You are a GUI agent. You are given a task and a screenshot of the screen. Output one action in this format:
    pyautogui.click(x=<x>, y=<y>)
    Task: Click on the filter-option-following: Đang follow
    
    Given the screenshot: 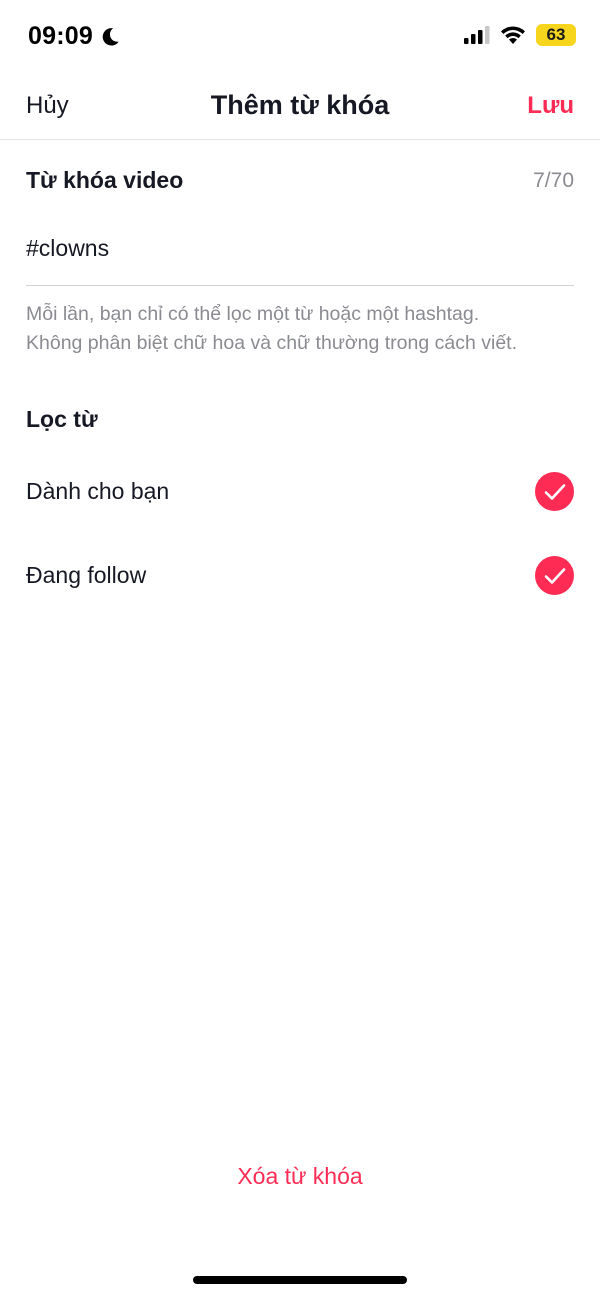 What is the action you would take?
    pyautogui.click(x=300, y=576)
    